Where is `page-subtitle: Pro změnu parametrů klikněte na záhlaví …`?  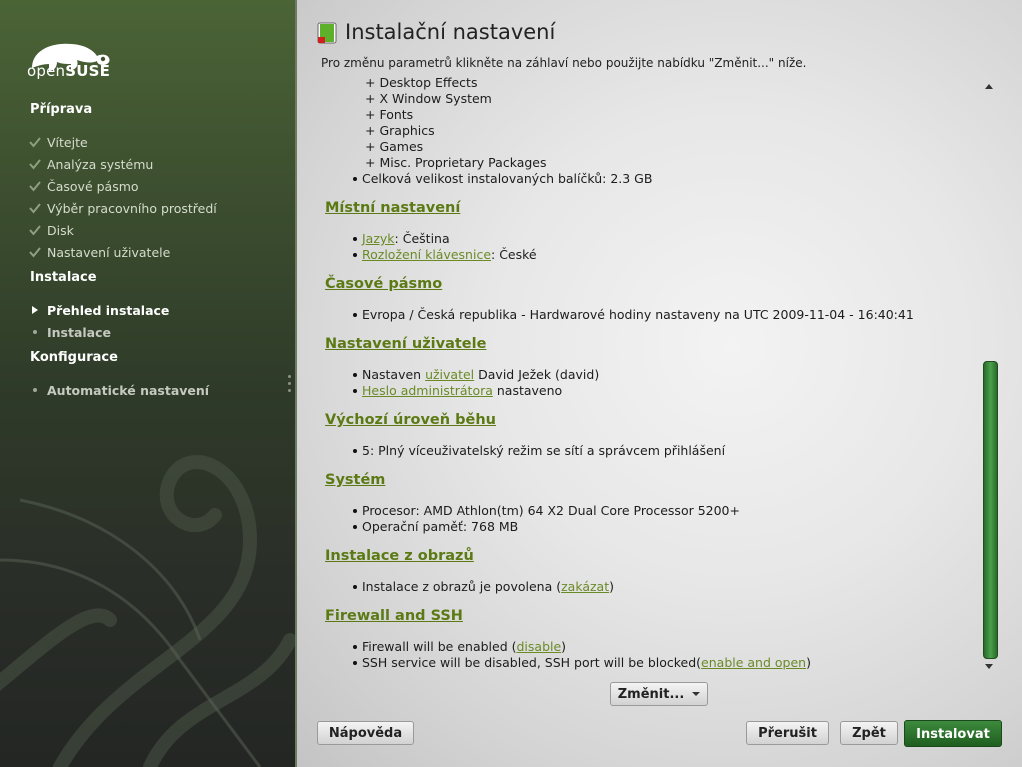
page-subtitle: Pro změnu parametrů klikněte na záhlaví … is located at coordinates (564, 63).